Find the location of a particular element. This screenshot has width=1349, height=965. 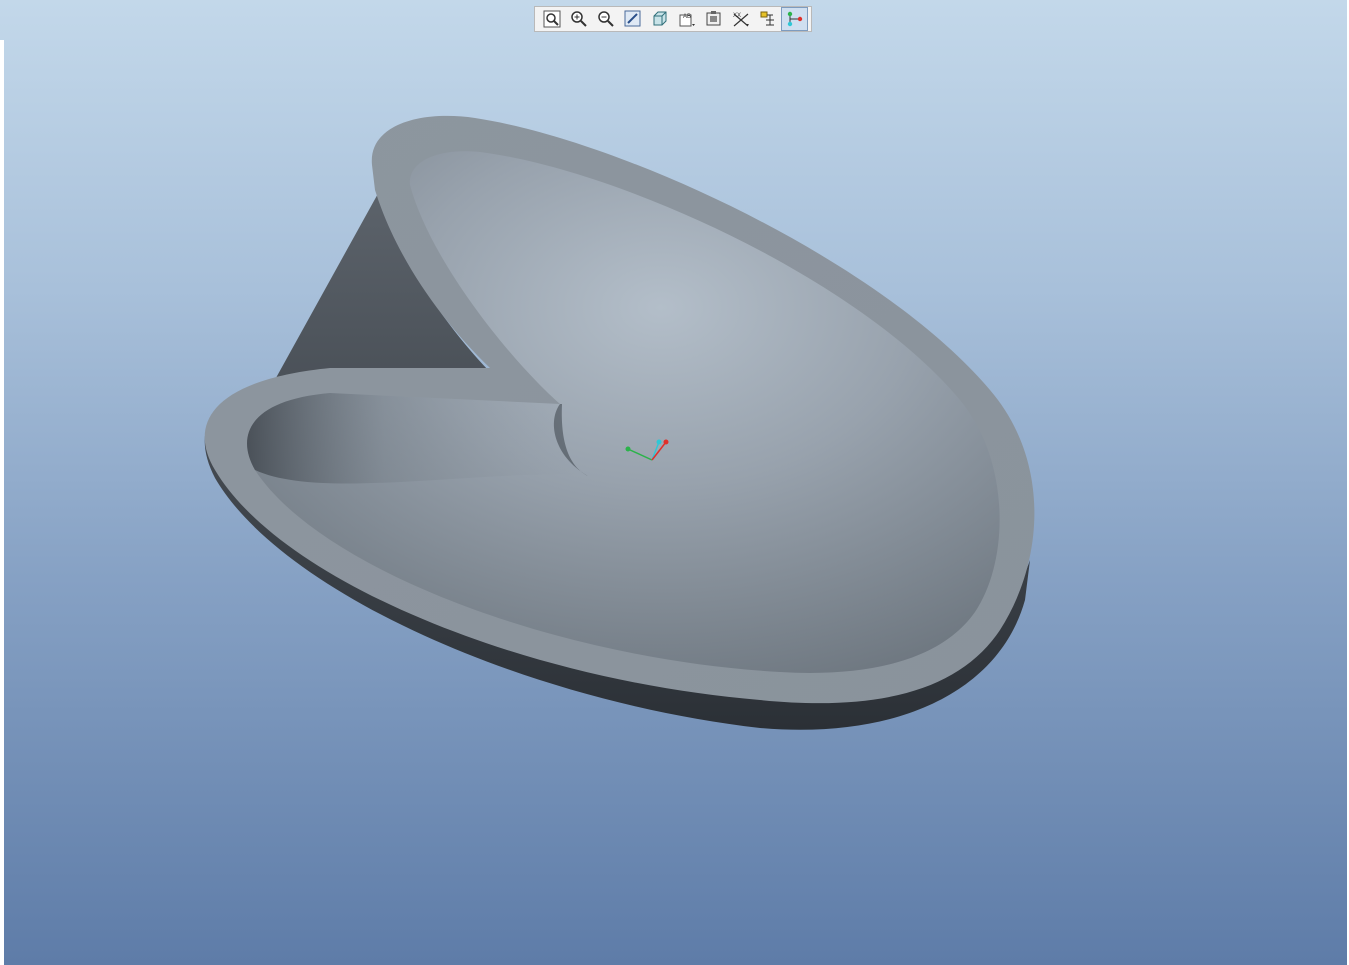

refit-icon is located at coordinates (551, 19).